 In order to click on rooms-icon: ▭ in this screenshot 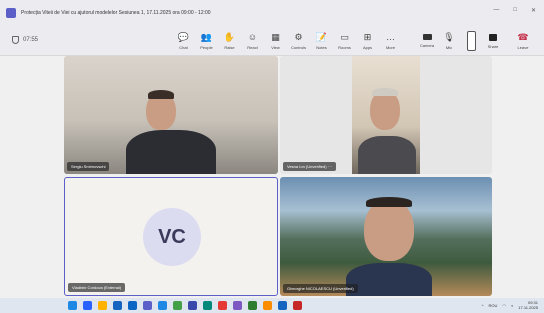, I will do `click(344, 36)`.